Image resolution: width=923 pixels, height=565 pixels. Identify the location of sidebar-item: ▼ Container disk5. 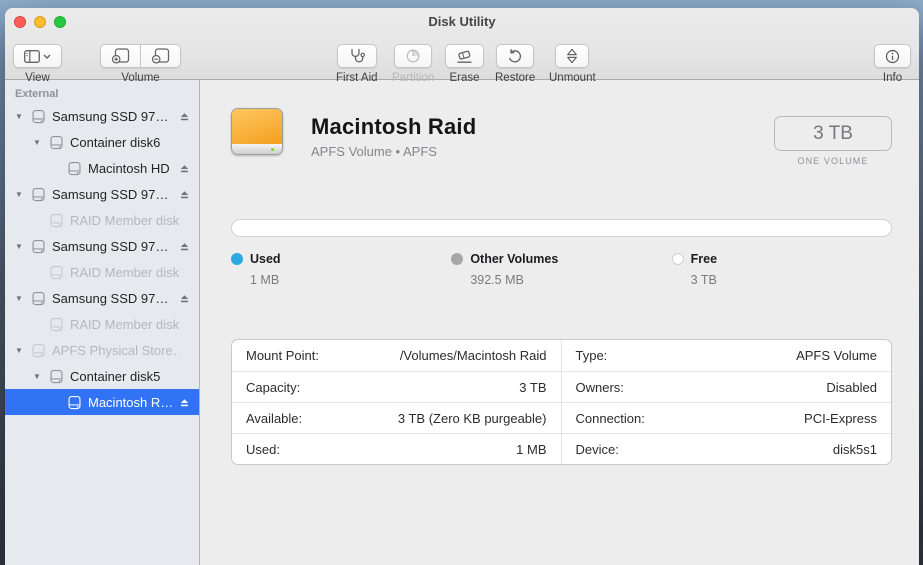
(102, 376).